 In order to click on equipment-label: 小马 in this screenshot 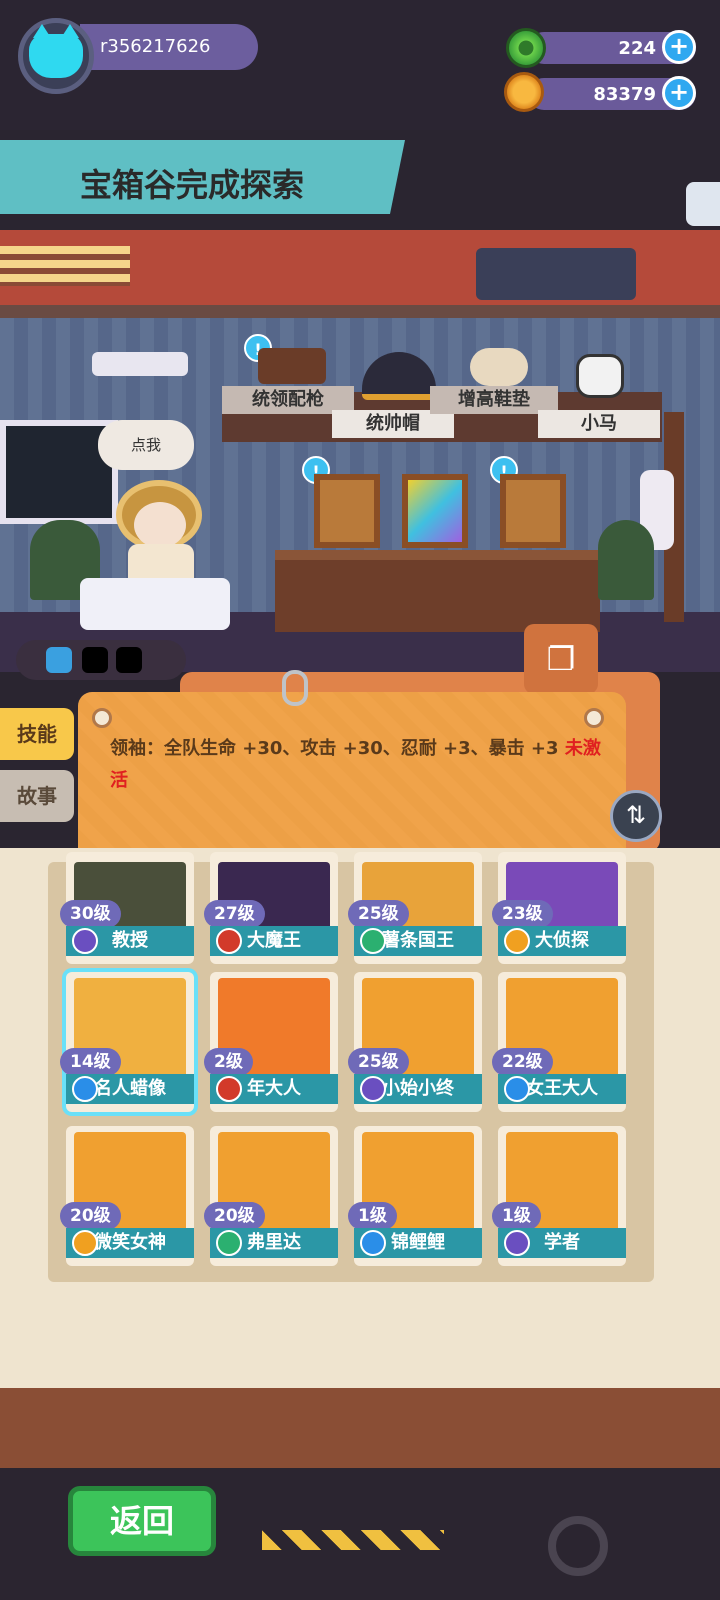, I will do `click(599, 424)`.